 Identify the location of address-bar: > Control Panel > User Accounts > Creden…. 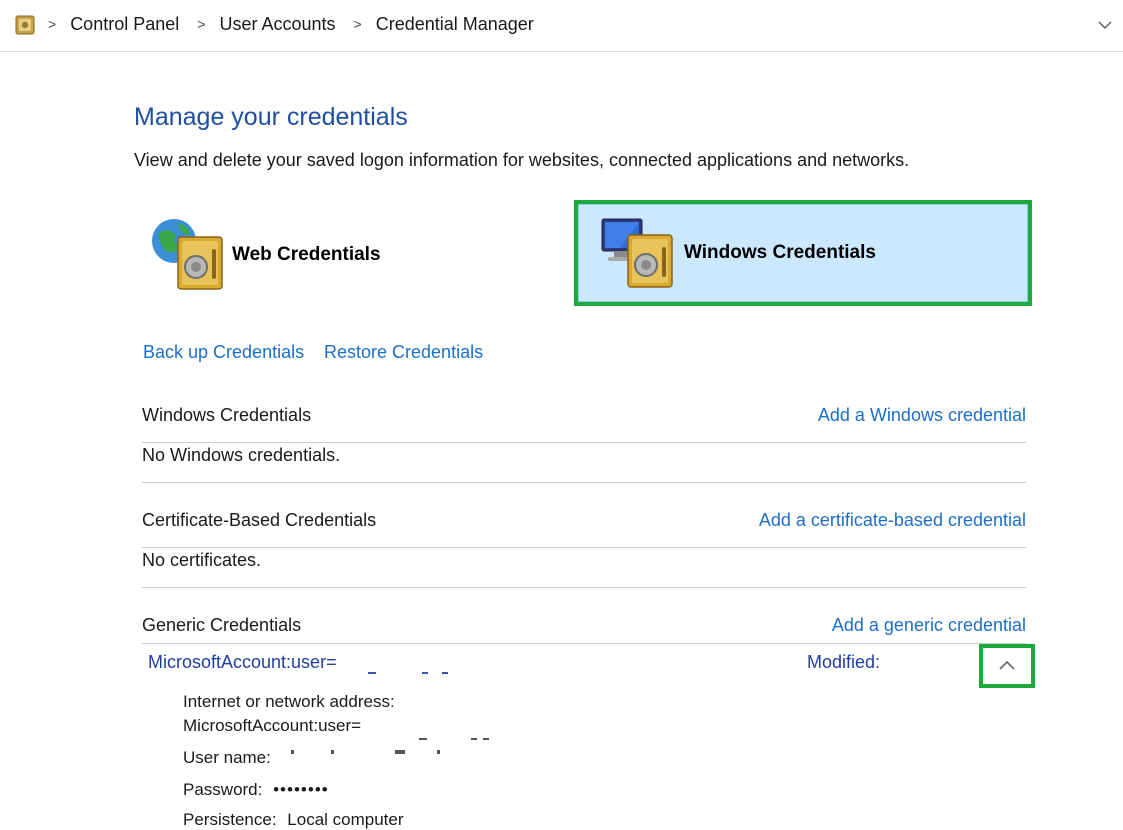
(561, 26).